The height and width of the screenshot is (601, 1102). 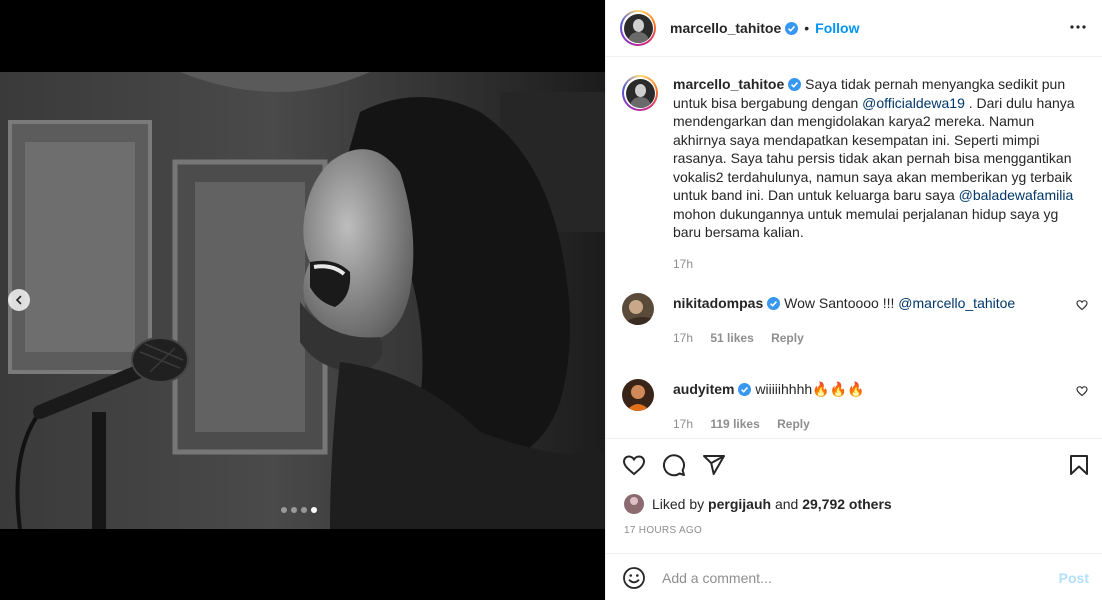 I want to click on caption-time: 17h, so click(x=683, y=264).